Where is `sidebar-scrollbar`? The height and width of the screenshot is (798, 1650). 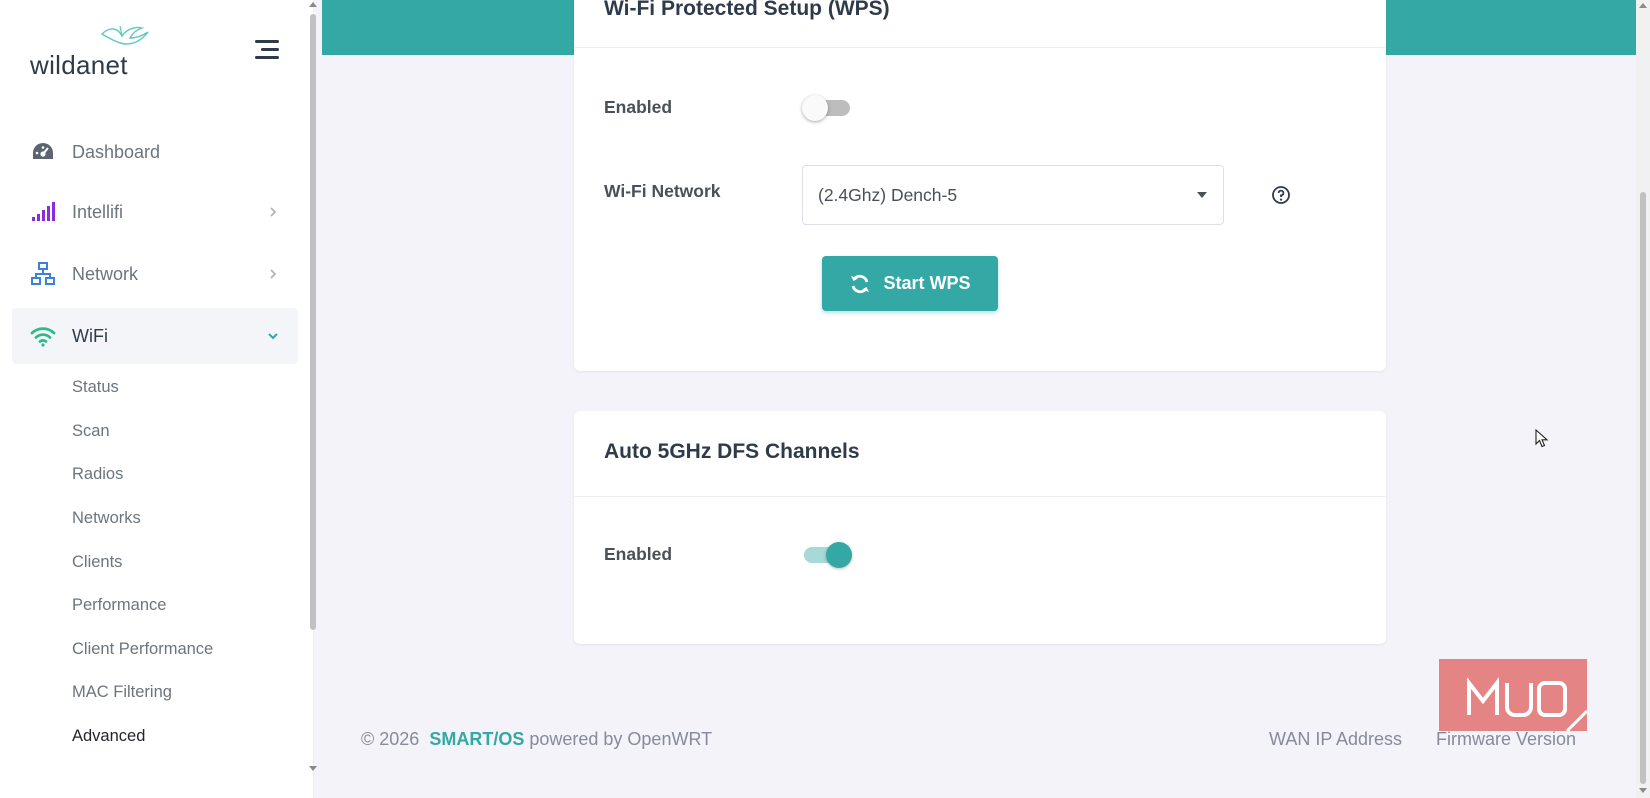 sidebar-scrollbar is located at coordinates (313, 399).